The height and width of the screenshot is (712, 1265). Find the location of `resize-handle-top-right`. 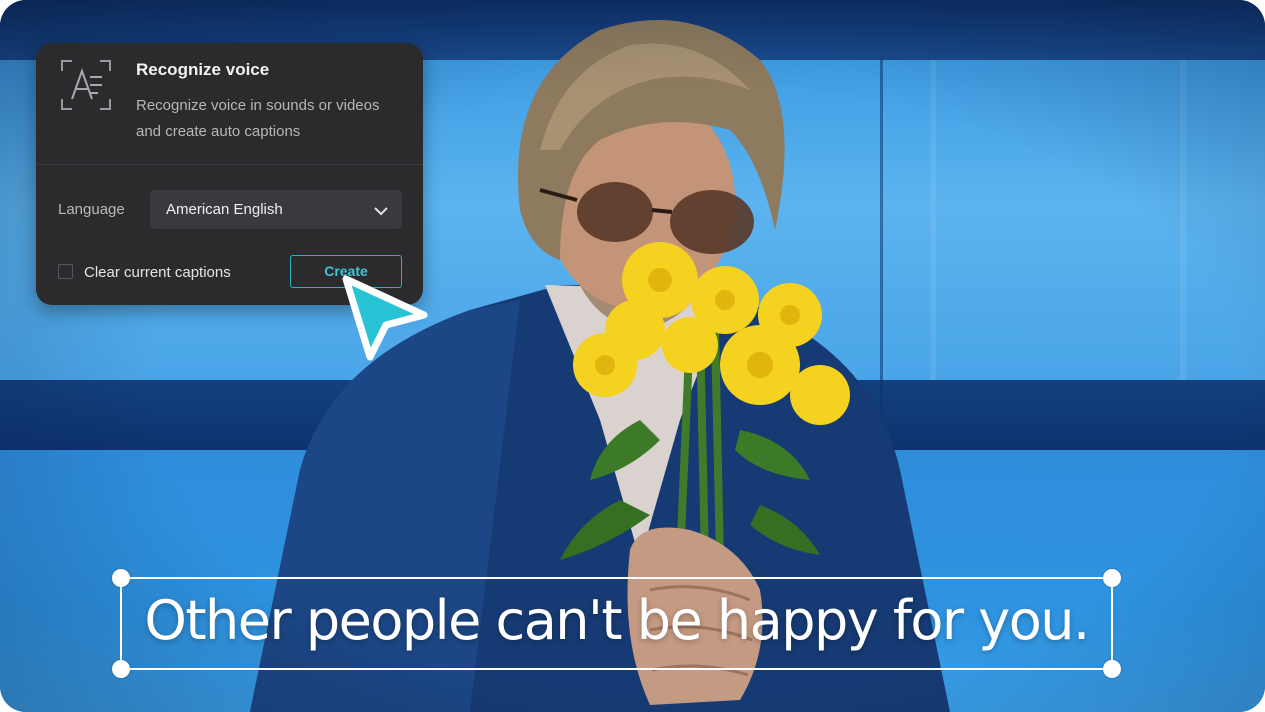

resize-handle-top-right is located at coordinates (1112, 578).